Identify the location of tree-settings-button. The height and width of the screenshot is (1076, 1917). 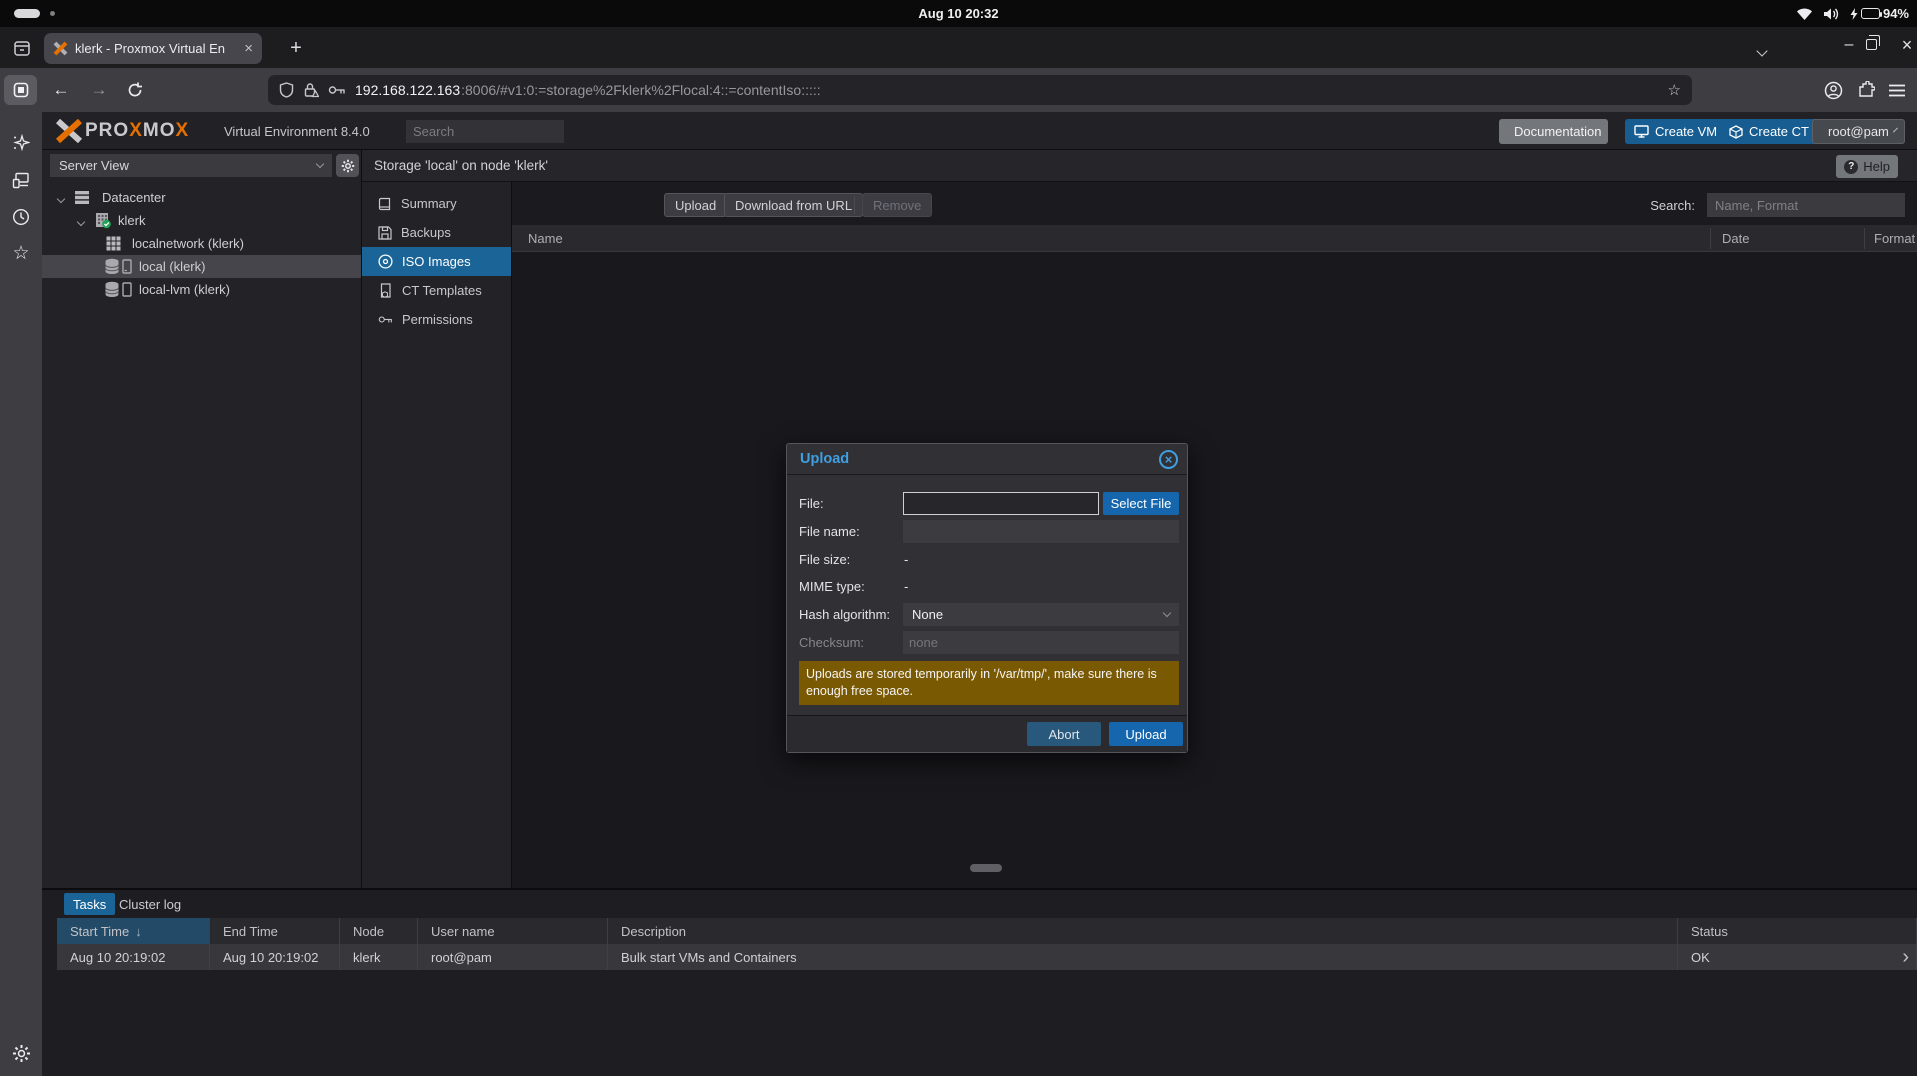
(347, 165).